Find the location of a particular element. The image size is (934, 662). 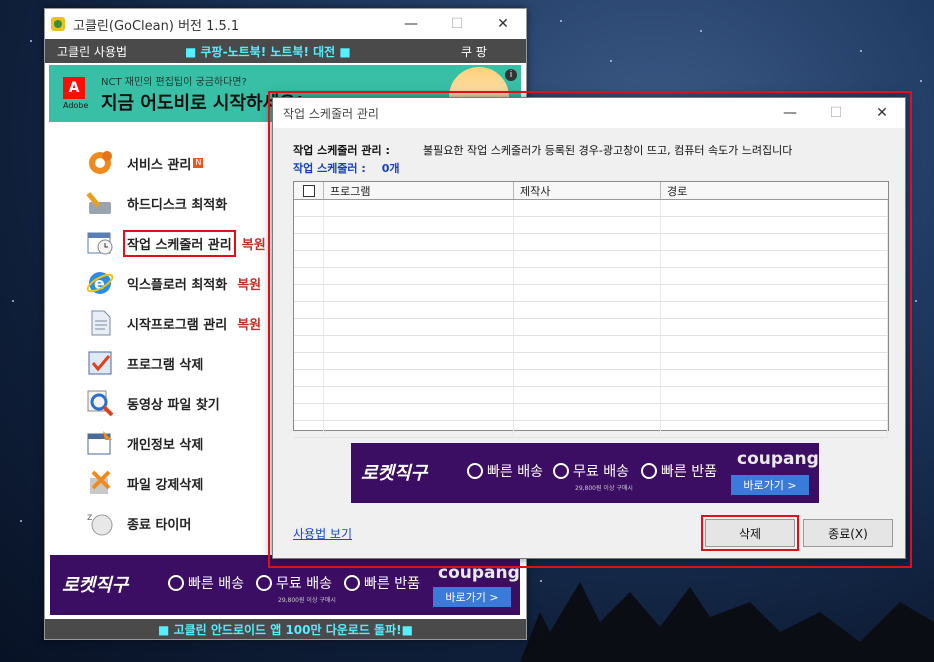

dialog-title-bar: 작업 스케줄러 관리 — ☐ ✕ is located at coordinates (589, 113).